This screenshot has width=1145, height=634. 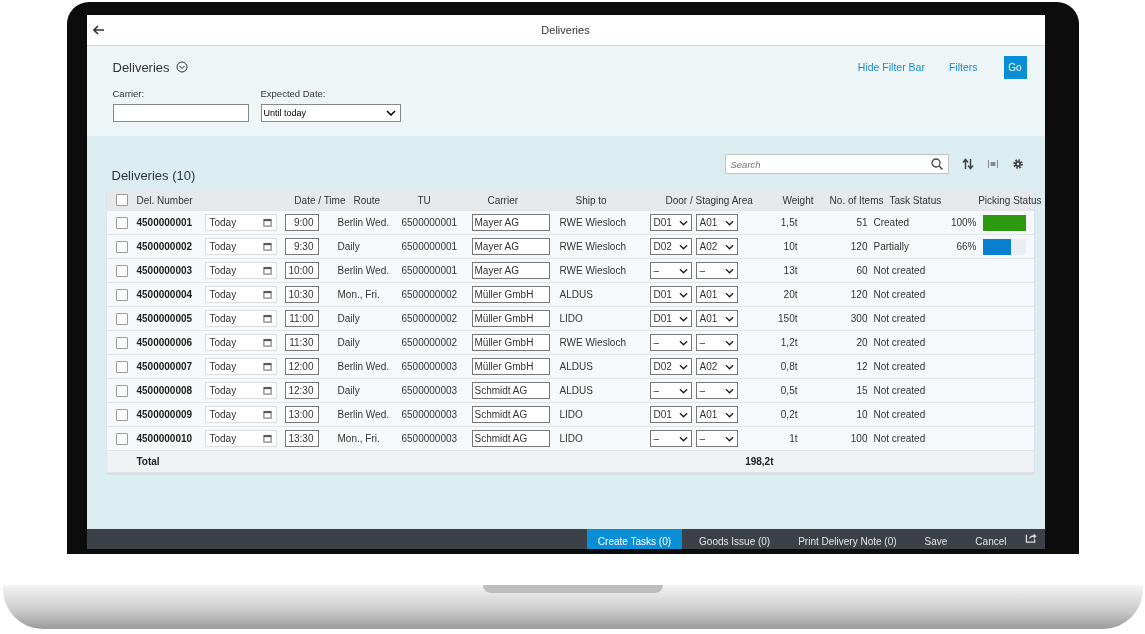 What do you see at coordinates (847, 539) in the screenshot?
I see `footer-button: Print Delivery Note (0)` at bounding box center [847, 539].